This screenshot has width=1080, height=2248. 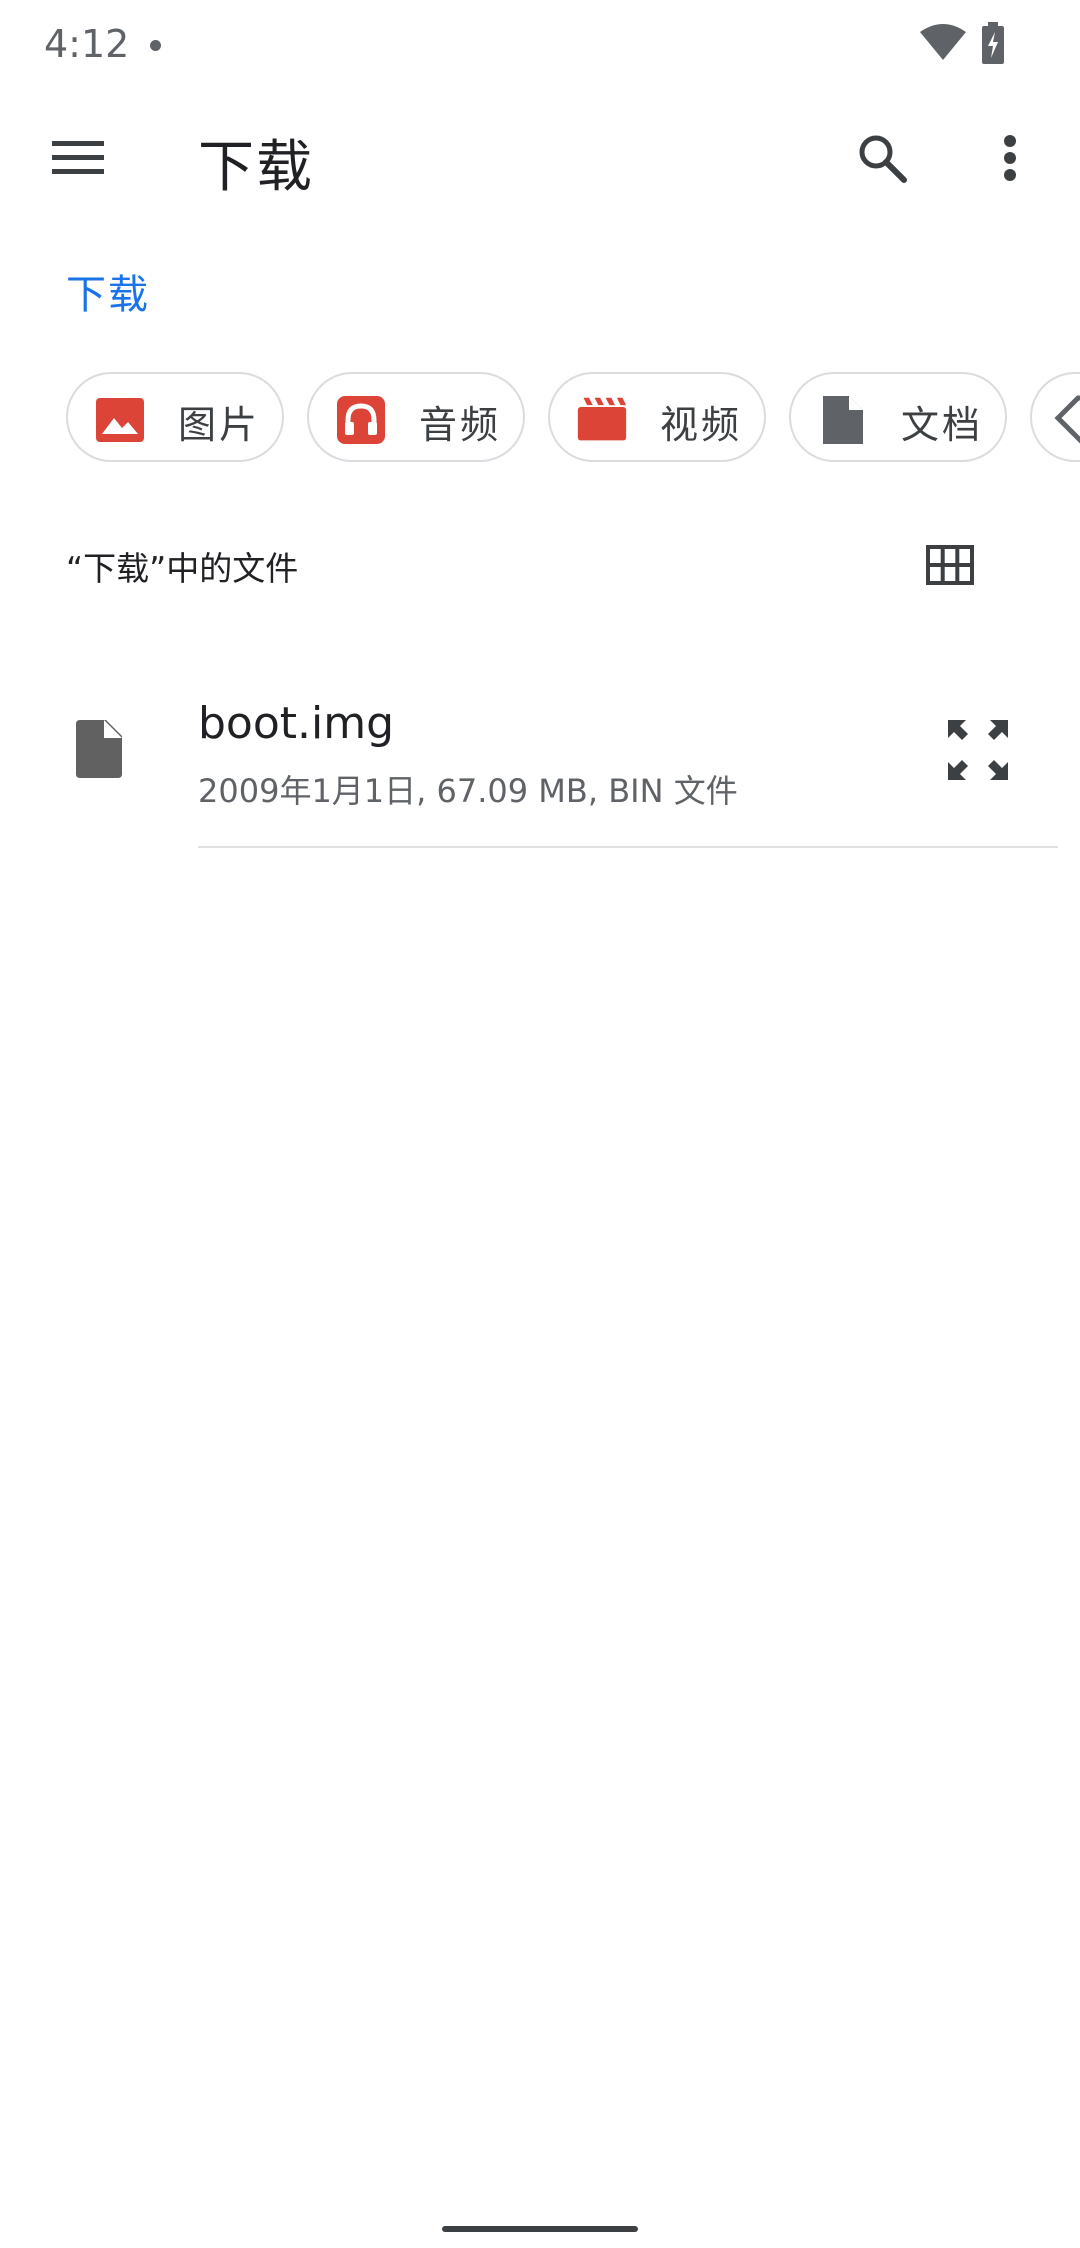 I want to click on chip-label: 视频, so click(x=701, y=425).